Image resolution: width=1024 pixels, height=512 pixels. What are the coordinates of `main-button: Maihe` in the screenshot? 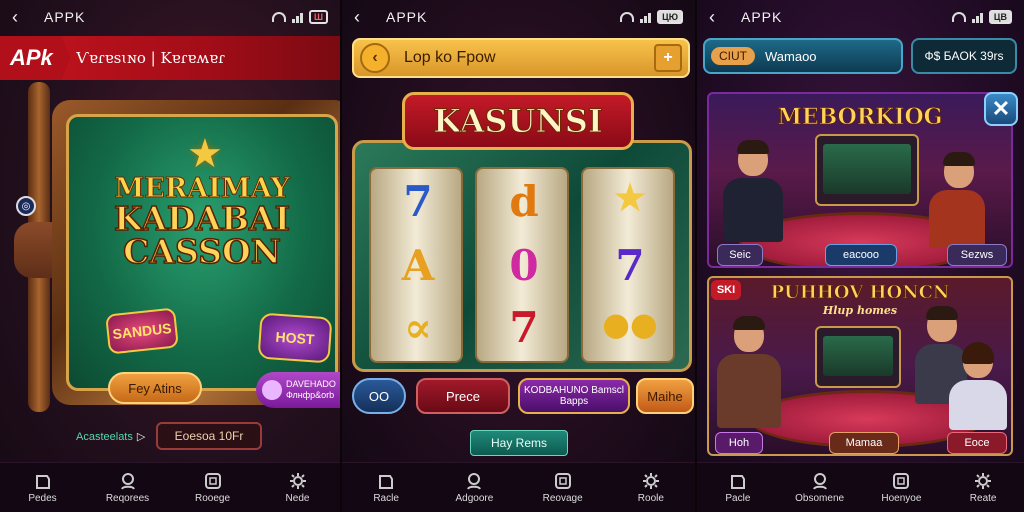 It's located at (665, 396).